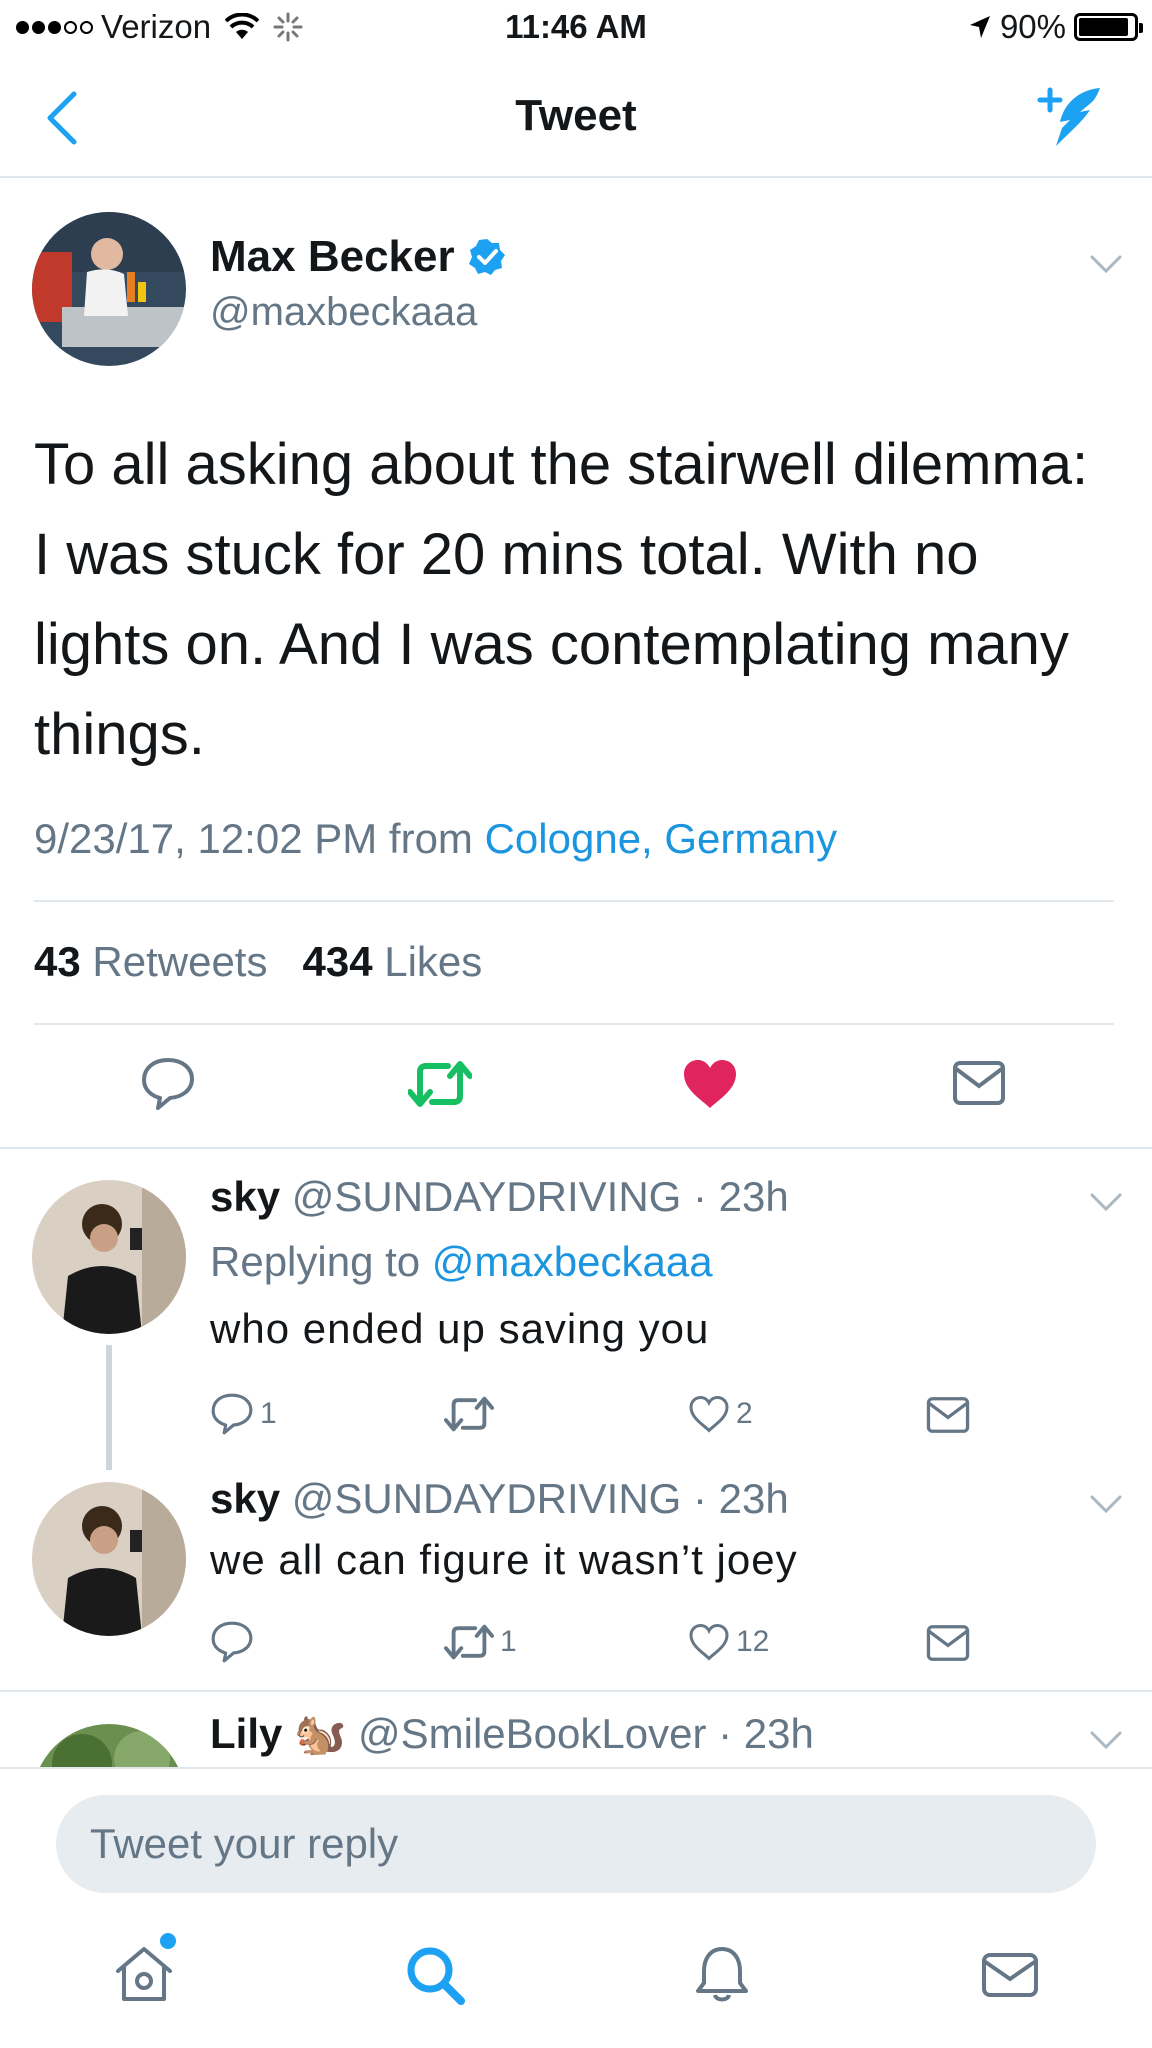  Describe the element at coordinates (508, 1641) in the screenshot. I see `retweet-count: 1` at that location.